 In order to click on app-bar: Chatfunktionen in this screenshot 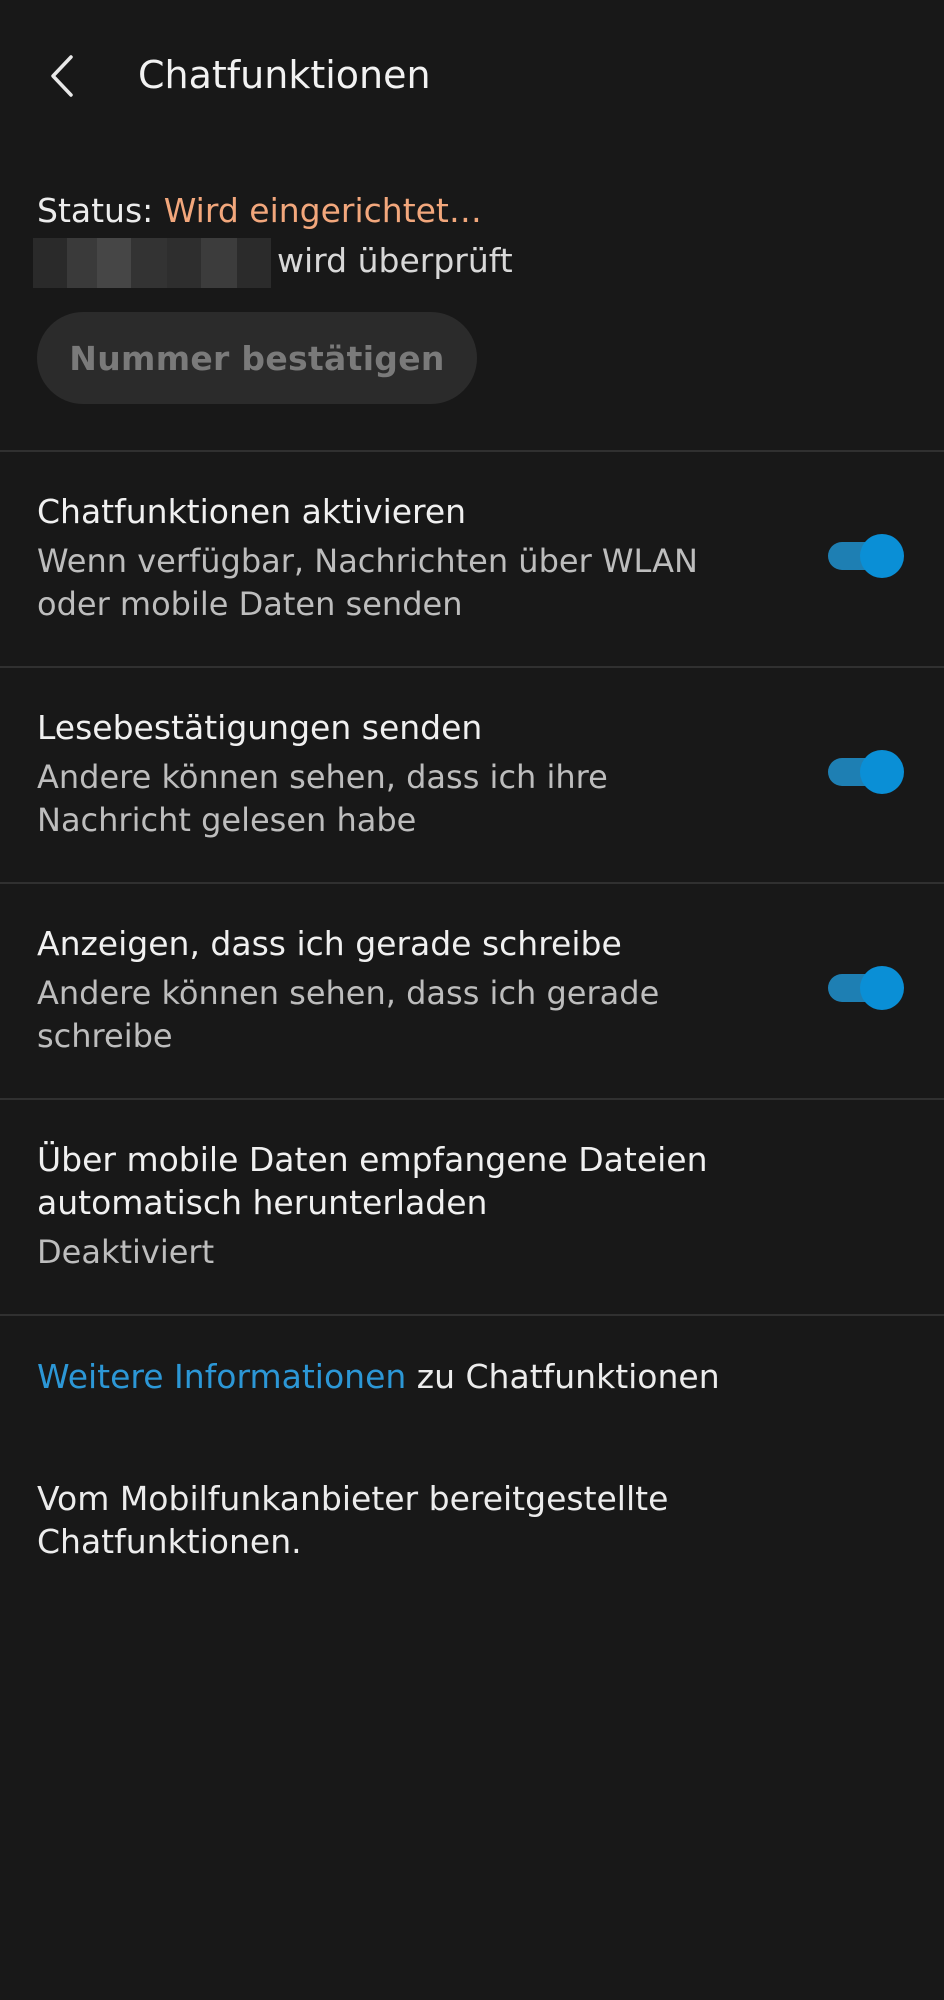, I will do `click(472, 75)`.